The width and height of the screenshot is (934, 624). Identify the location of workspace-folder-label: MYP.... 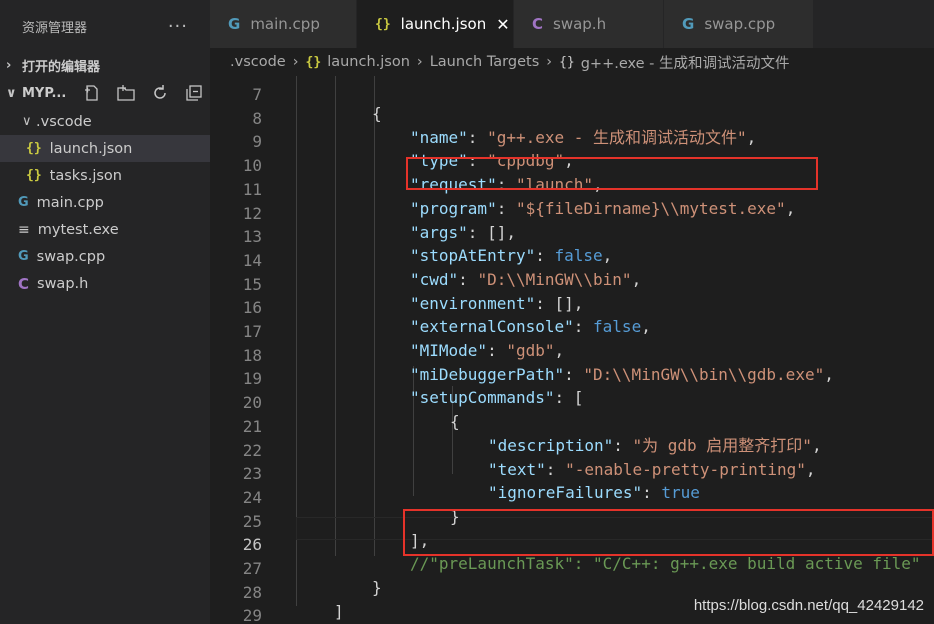
(44, 93).